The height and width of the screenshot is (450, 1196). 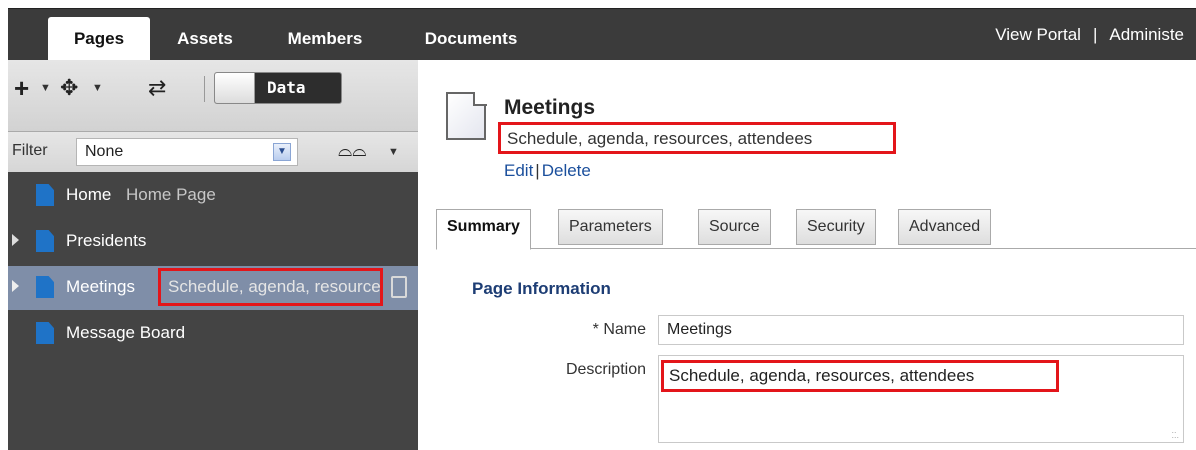 I want to click on view-options-icon: ⌓⌓, so click(x=352, y=150).